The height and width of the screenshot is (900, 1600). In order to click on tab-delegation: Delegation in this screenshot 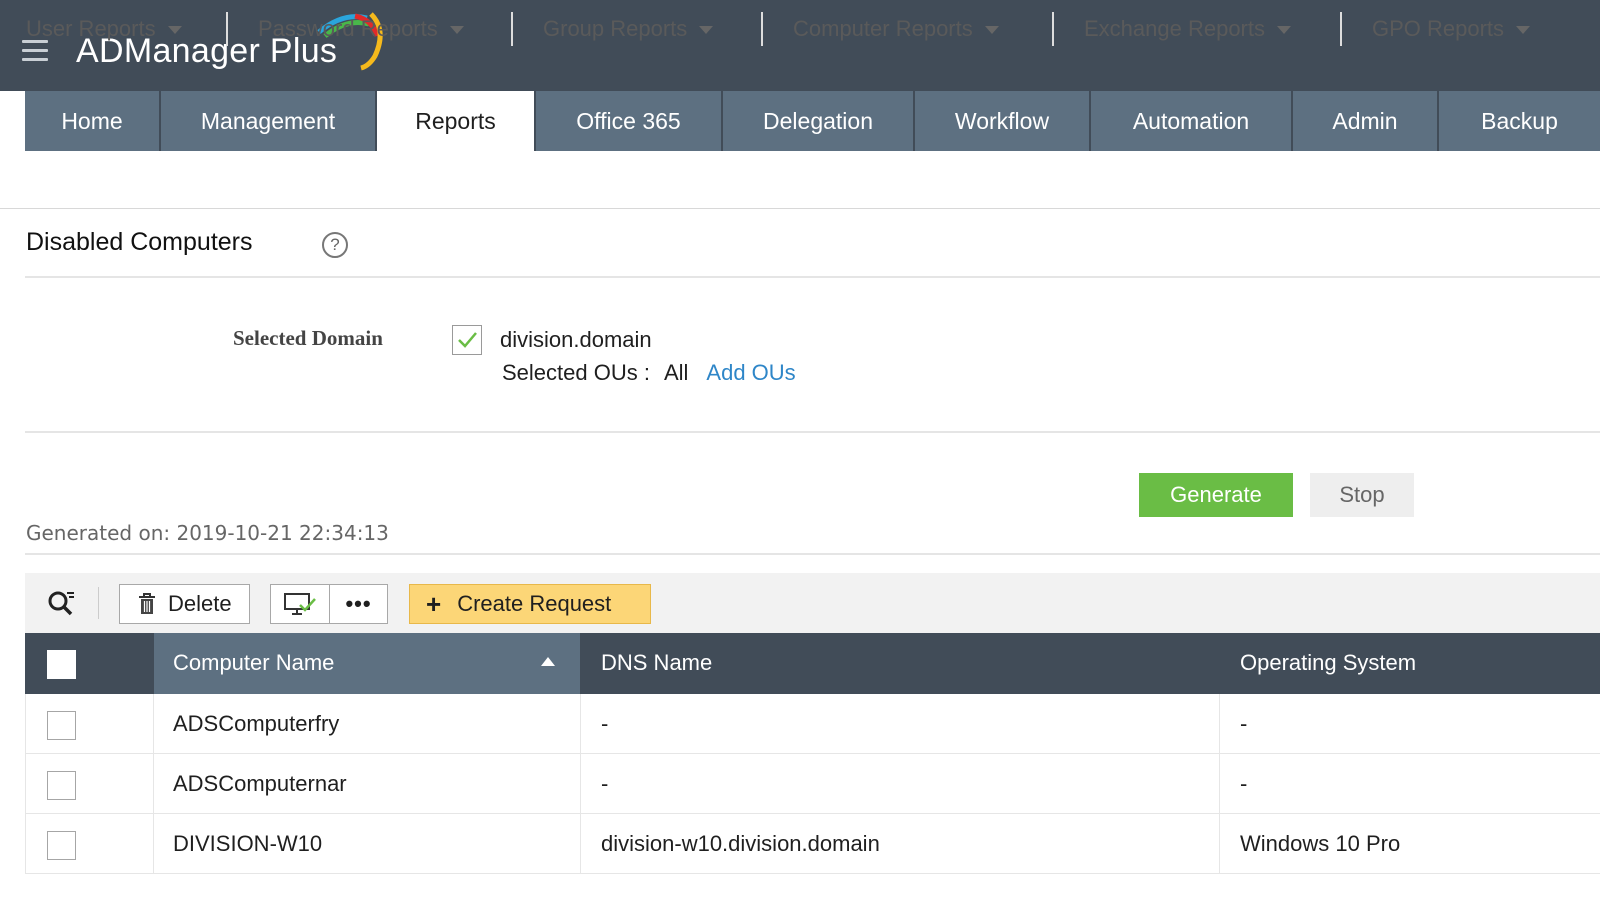, I will do `click(819, 121)`.